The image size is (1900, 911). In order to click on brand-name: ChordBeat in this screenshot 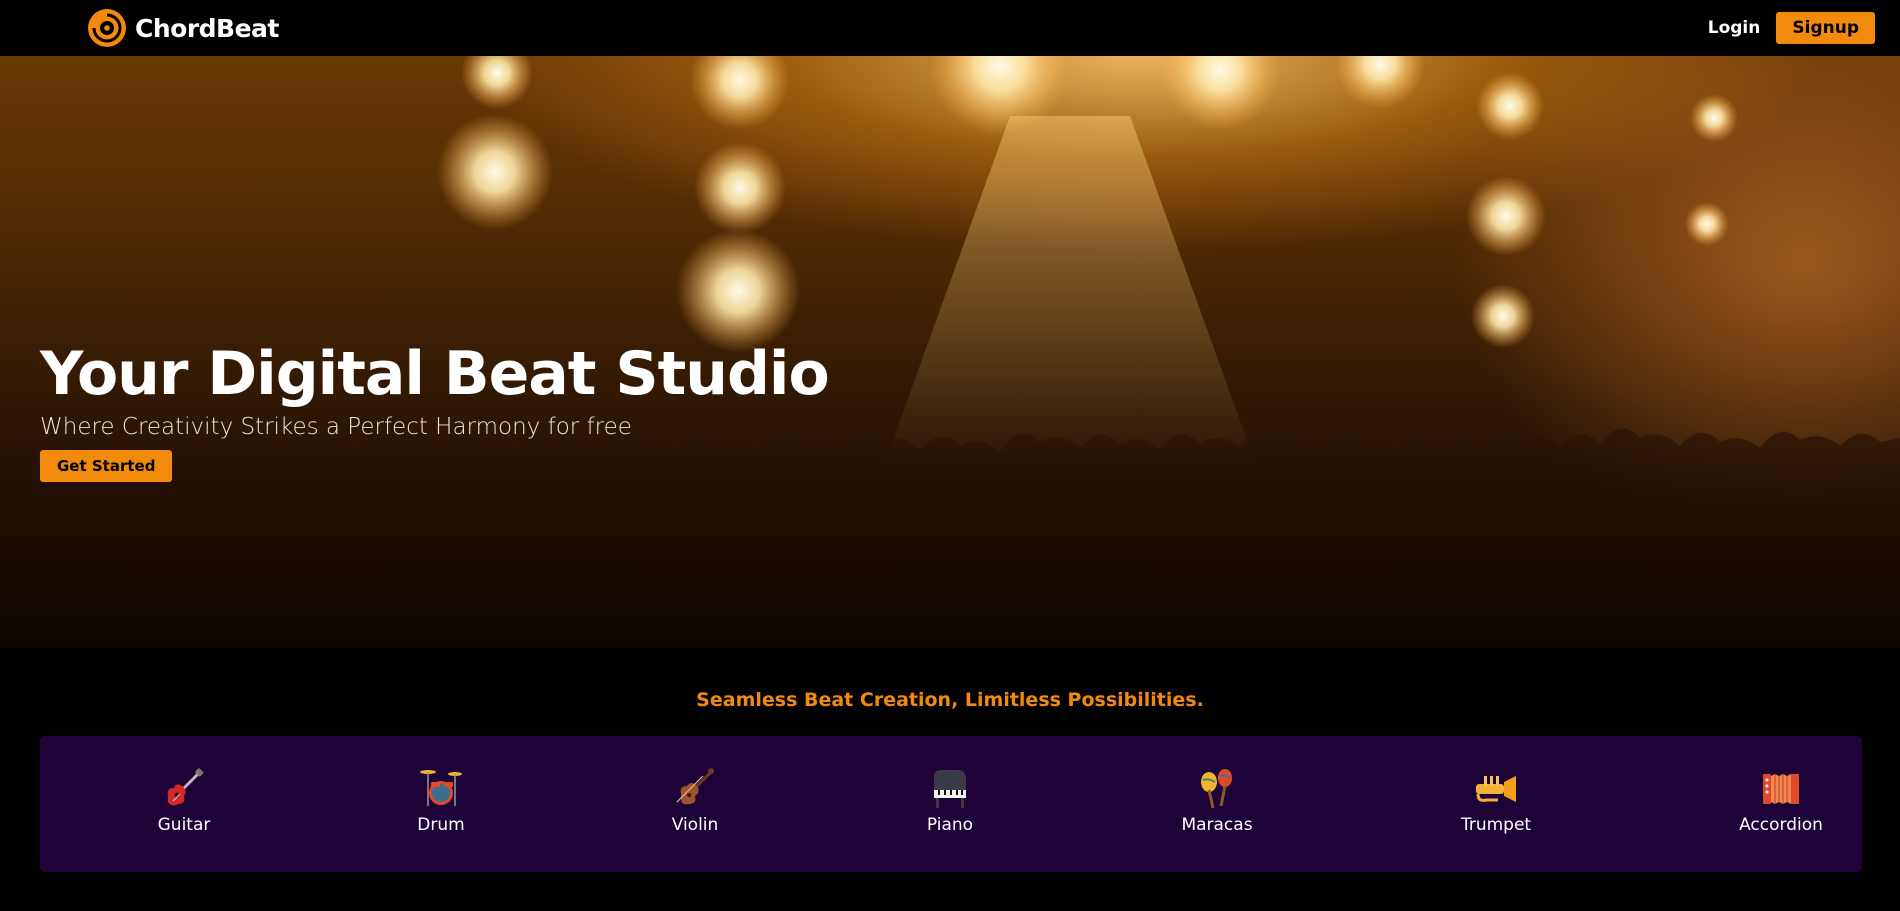, I will do `click(207, 28)`.